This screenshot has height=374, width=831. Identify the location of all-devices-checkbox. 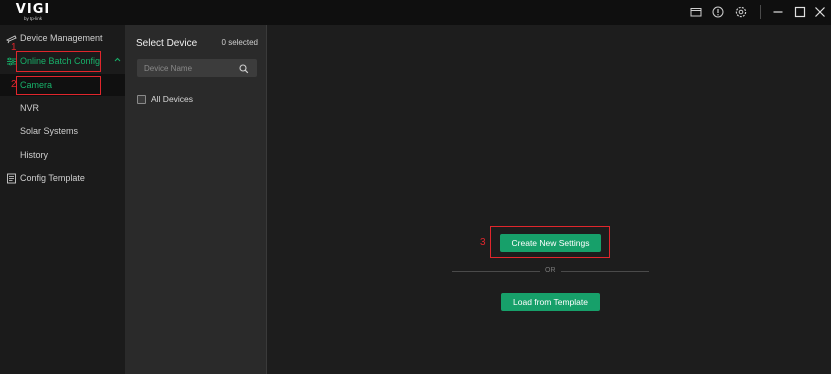
(141, 99).